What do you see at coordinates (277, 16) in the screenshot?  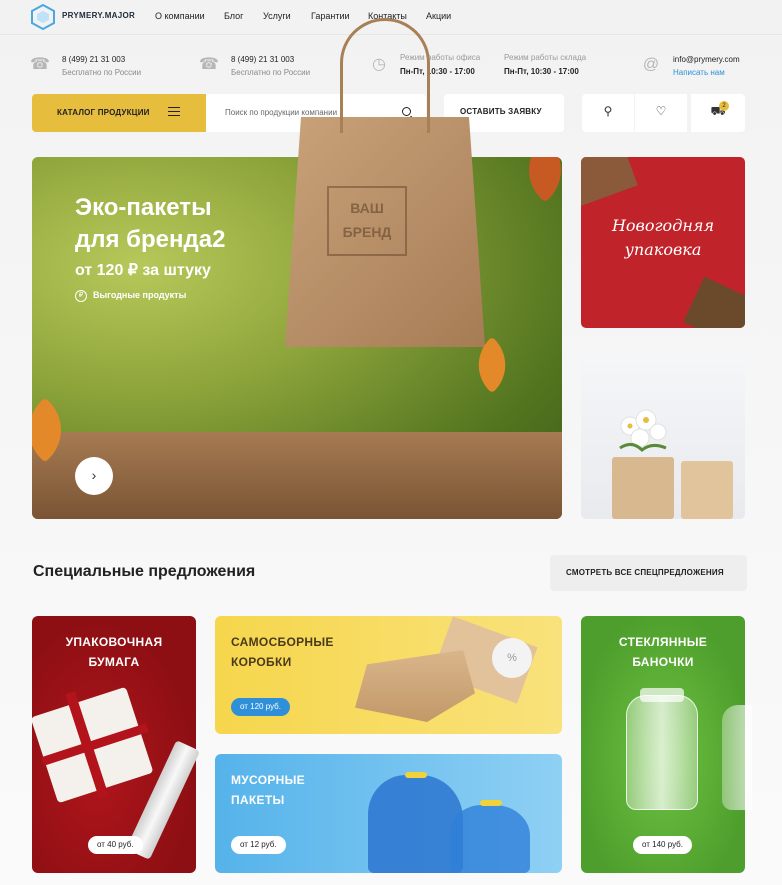 I see `nav-services: Услуги` at bounding box center [277, 16].